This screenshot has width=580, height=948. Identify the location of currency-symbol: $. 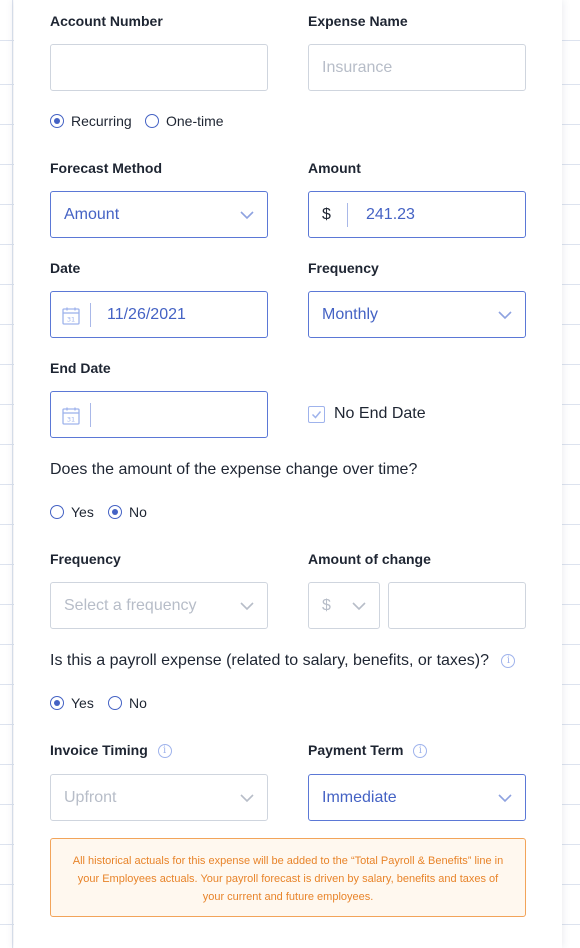
(326, 214).